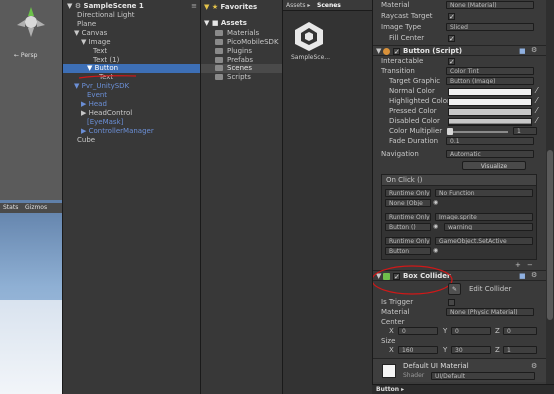  I want to click on is-trigger-label: Is Trigger, so click(397, 302).